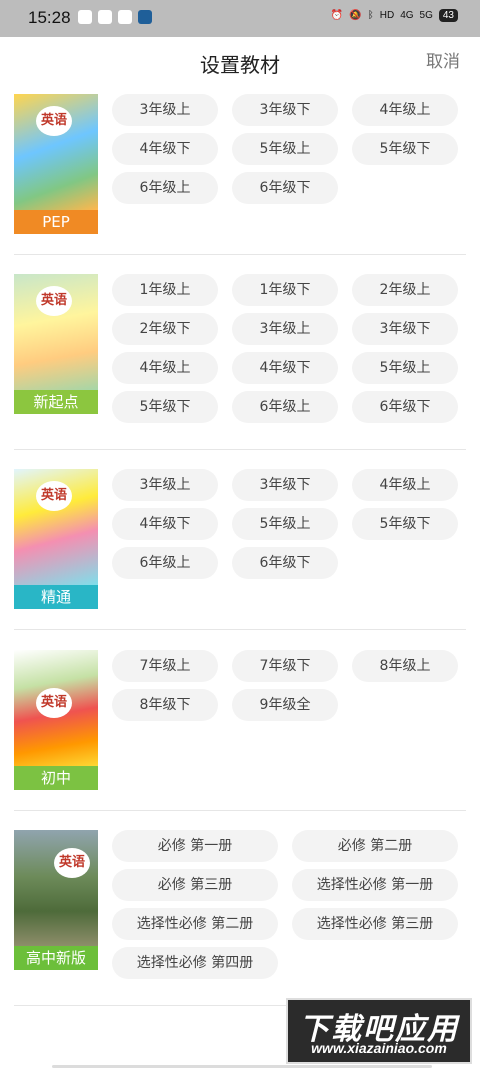 The image size is (480, 1070). What do you see at coordinates (375, 924) in the screenshot?
I see `grade-chip: 选择性必修 第三册` at bounding box center [375, 924].